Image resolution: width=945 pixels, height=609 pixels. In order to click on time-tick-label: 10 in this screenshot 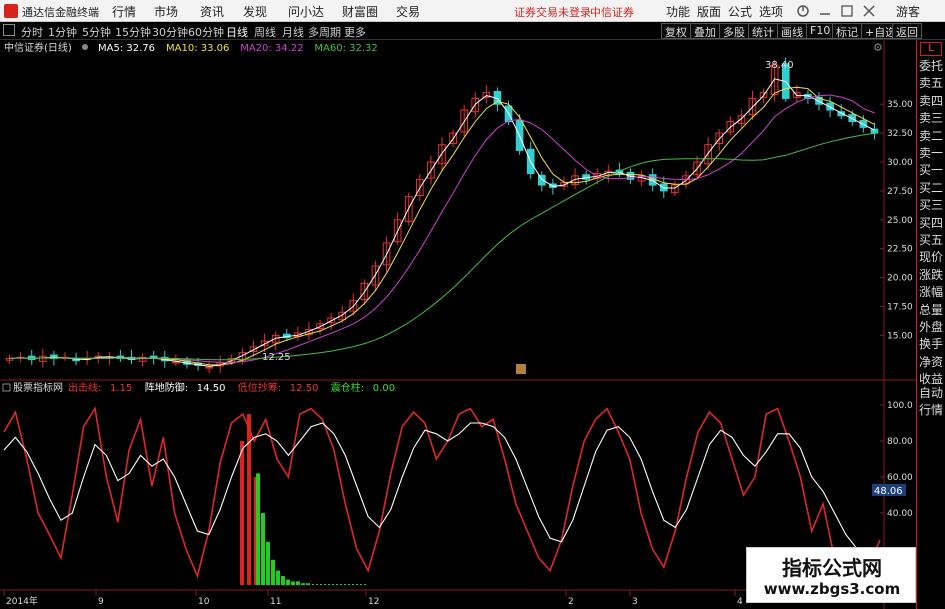, I will do `click(204, 602)`.